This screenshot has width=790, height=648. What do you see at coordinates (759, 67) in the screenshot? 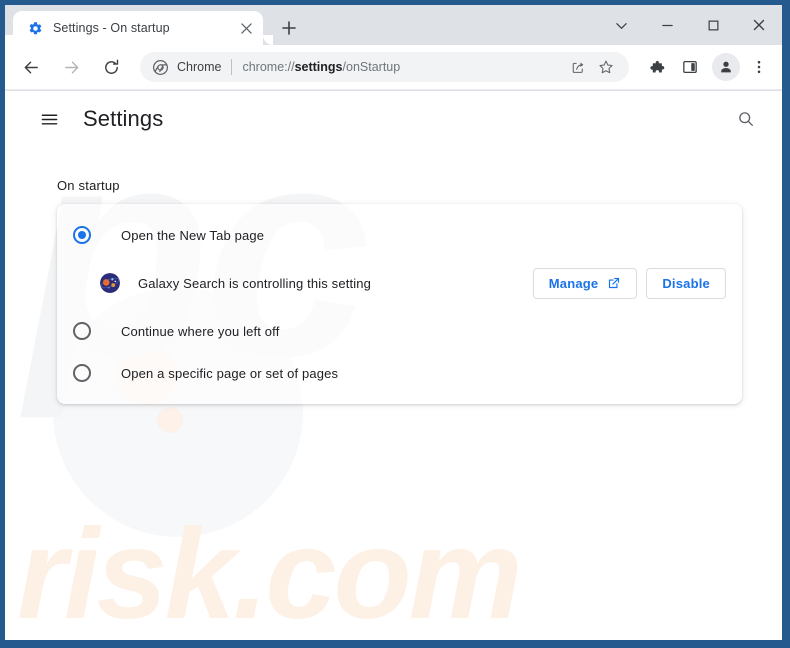
I see `three-dot-menu-icon` at bounding box center [759, 67].